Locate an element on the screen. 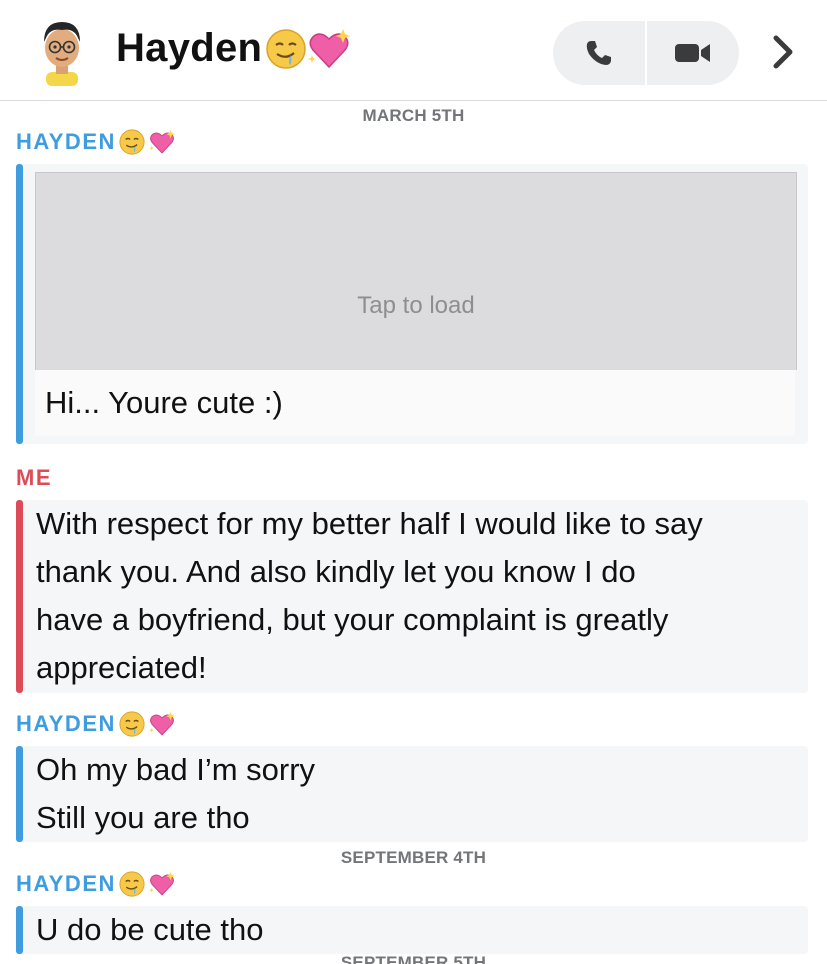 Image resolution: width=827 pixels, height=964 pixels. message-line: Still you are tho is located at coordinates (143, 817).